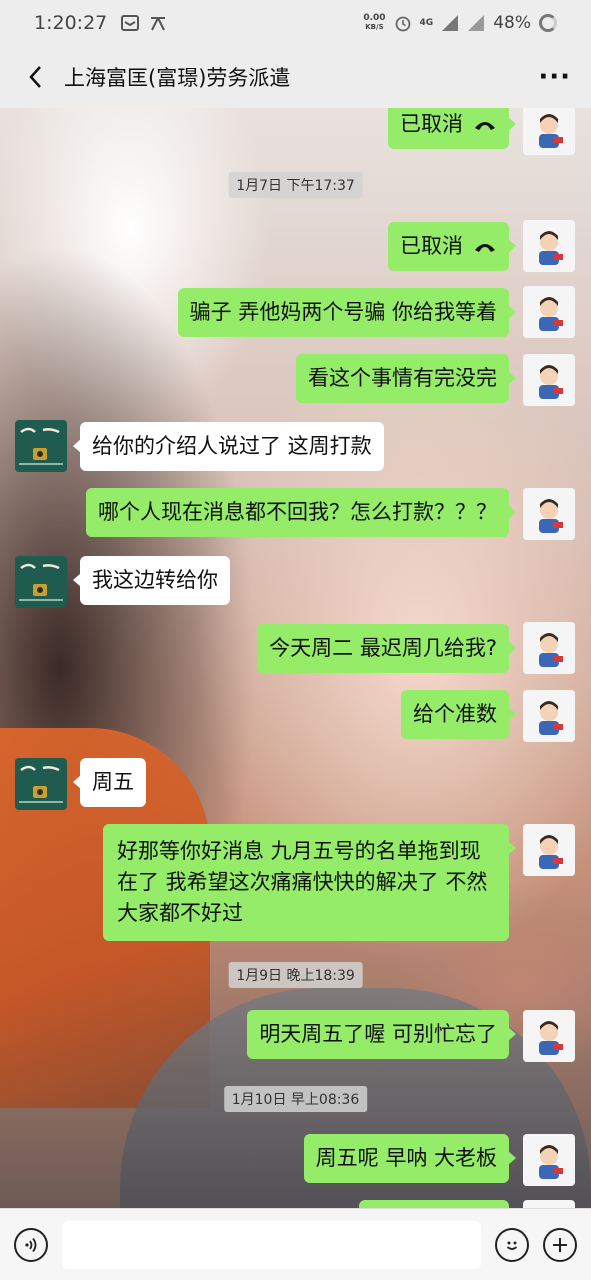 This screenshot has height=1280, width=591. I want to click on message-row-partial, so click(295, 1204).